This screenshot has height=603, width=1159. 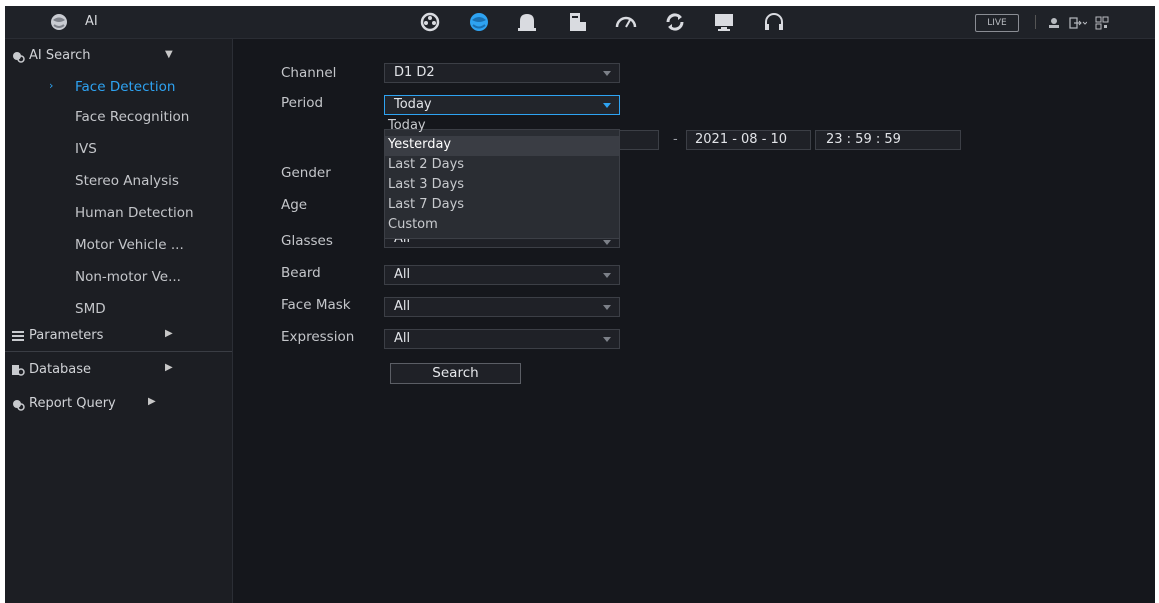 I want to click on sidebar-item-smd: SMD, so click(x=118, y=310).